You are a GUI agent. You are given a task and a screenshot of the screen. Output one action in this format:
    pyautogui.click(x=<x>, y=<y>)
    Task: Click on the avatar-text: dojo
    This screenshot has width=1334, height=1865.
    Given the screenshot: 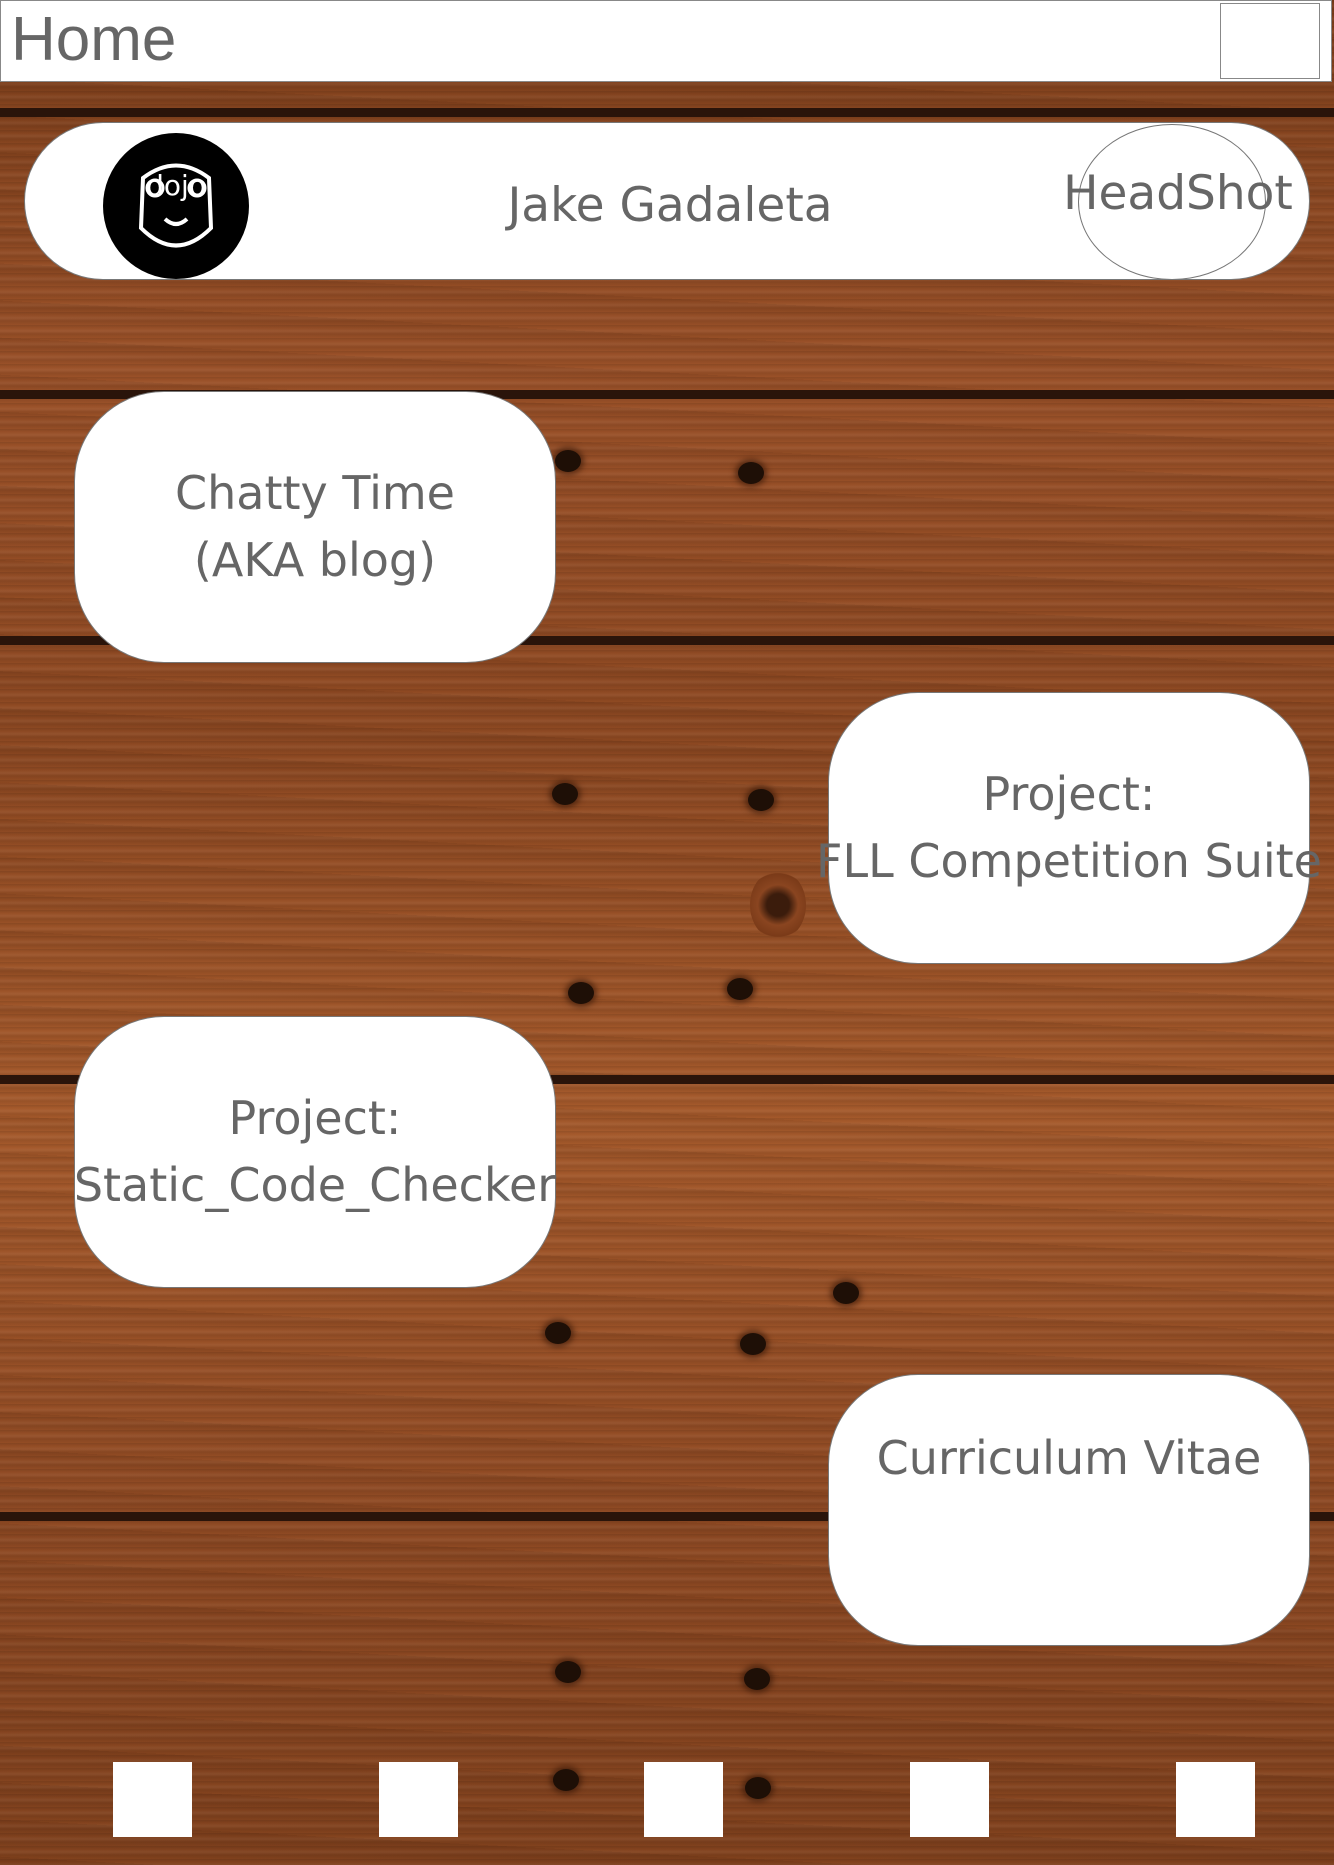 What is the action you would take?
    pyautogui.click(x=176, y=185)
    